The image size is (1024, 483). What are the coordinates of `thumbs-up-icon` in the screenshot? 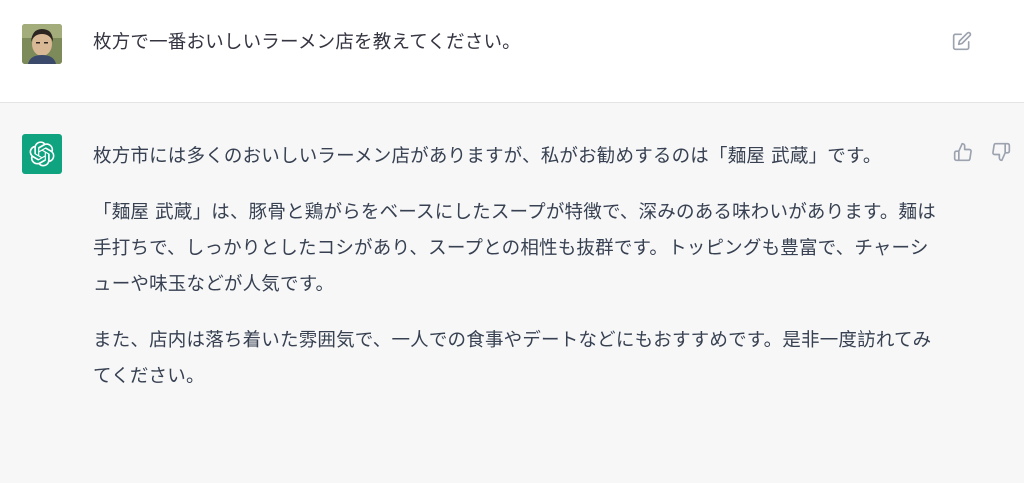 It's located at (962, 152).